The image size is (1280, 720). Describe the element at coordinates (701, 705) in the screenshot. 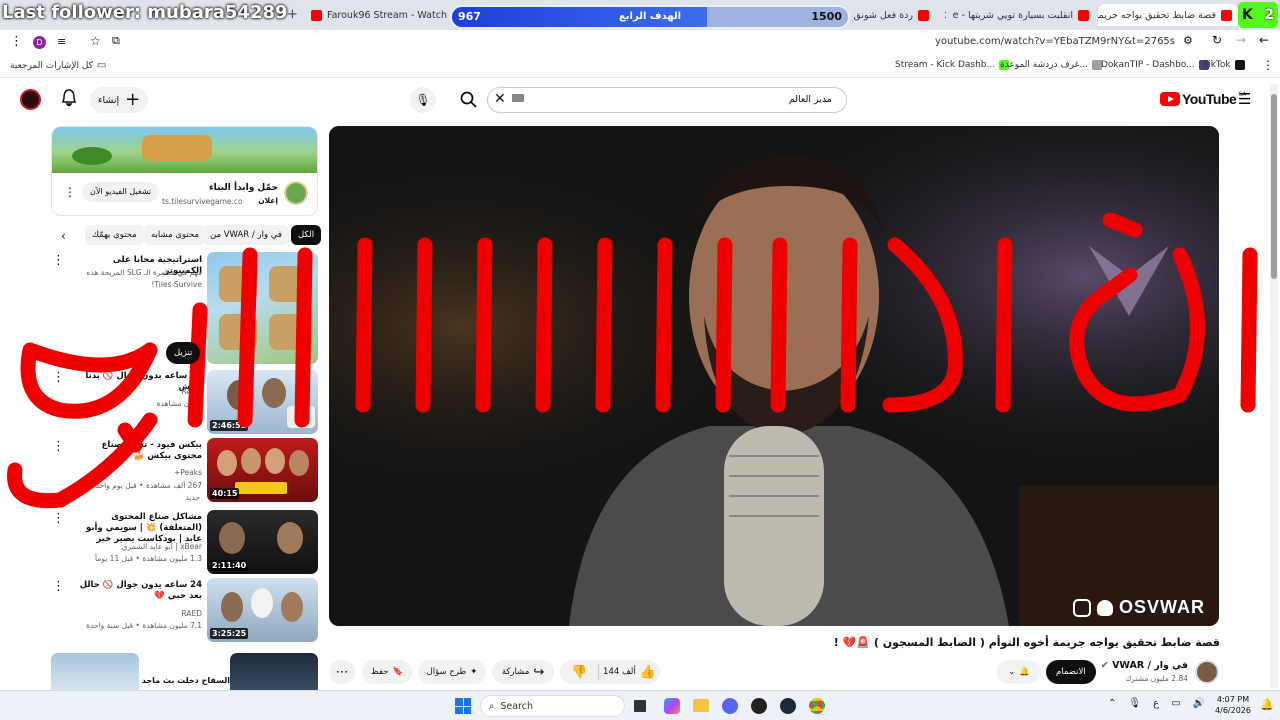

I see `file-explorer-icon` at that location.